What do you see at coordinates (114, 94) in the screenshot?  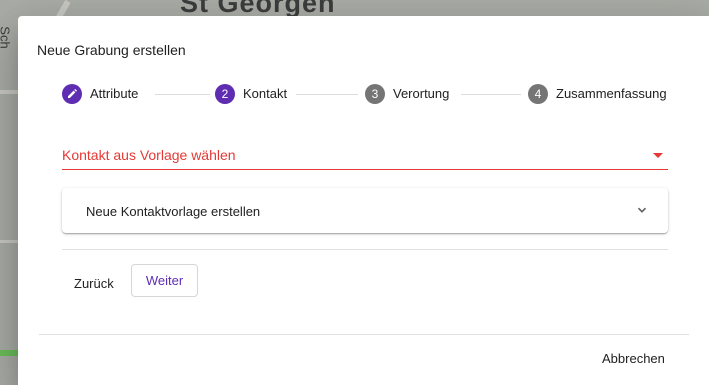 I see `step-label-attribute: Attribute` at bounding box center [114, 94].